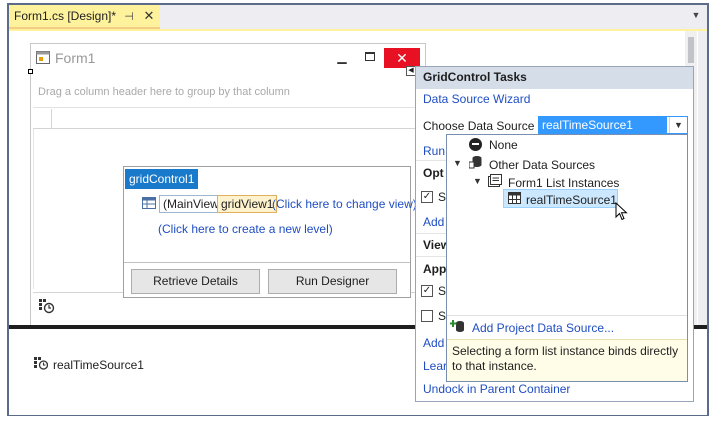 This screenshot has height=431, width=717. What do you see at coordinates (30, 71) in the screenshot?
I see `selection-handle` at bounding box center [30, 71].